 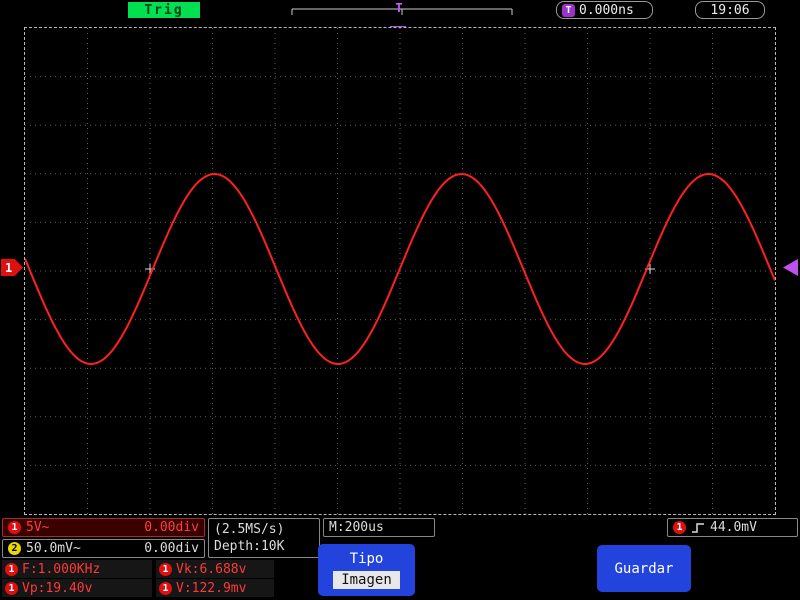 I want to click on trig-status-label: Trig, so click(x=164, y=10).